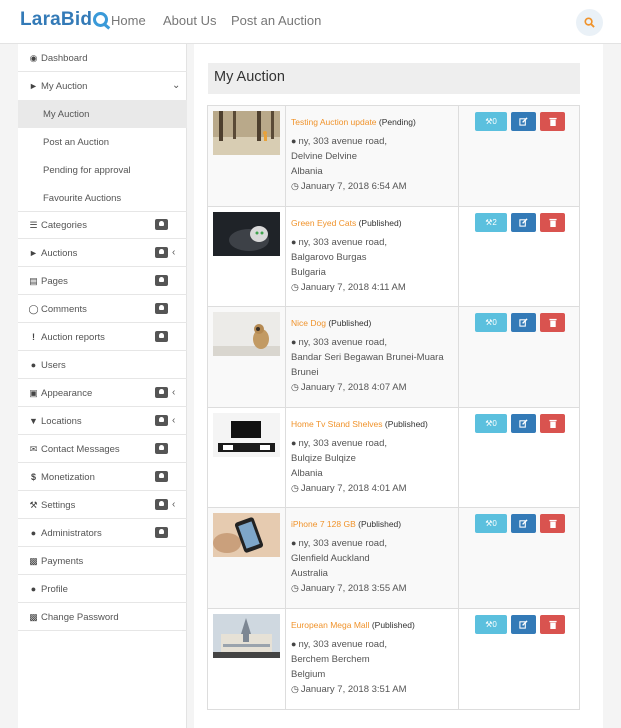 The image size is (621, 728). What do you see at coordinates (102, 198) in the screenshot?
I see `sidebar-subitem-favourites: Favourite Auctions` at bounding box center [102, 198].